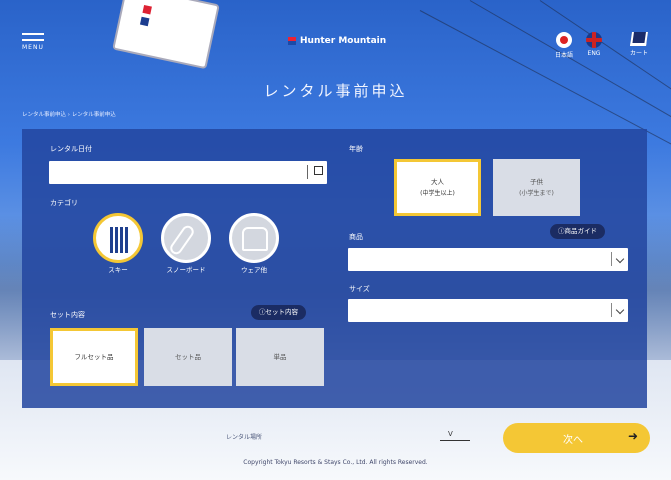 The height and width of the screenshot is (480, 671). Describe the element at coordinates (356, 237) in the screenshot. I see `product-label: 商品` at that location.